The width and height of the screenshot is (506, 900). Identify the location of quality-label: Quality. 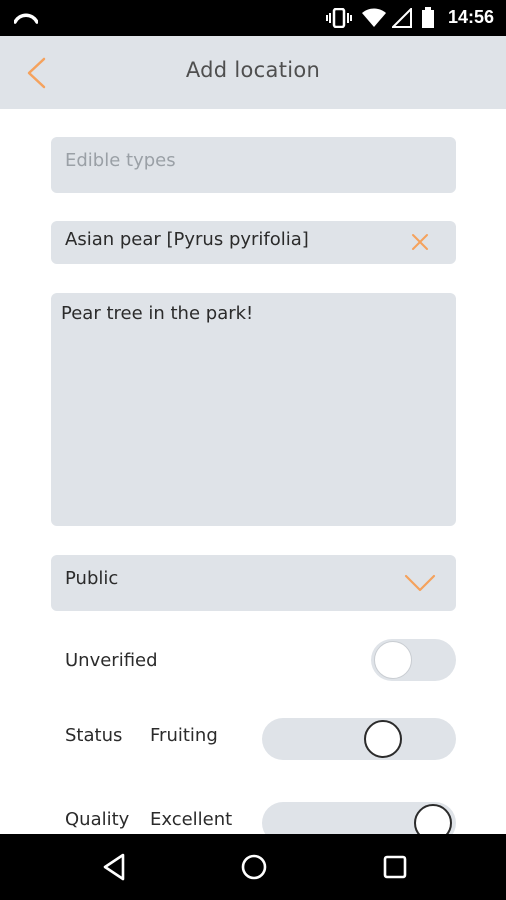
(97, 819).